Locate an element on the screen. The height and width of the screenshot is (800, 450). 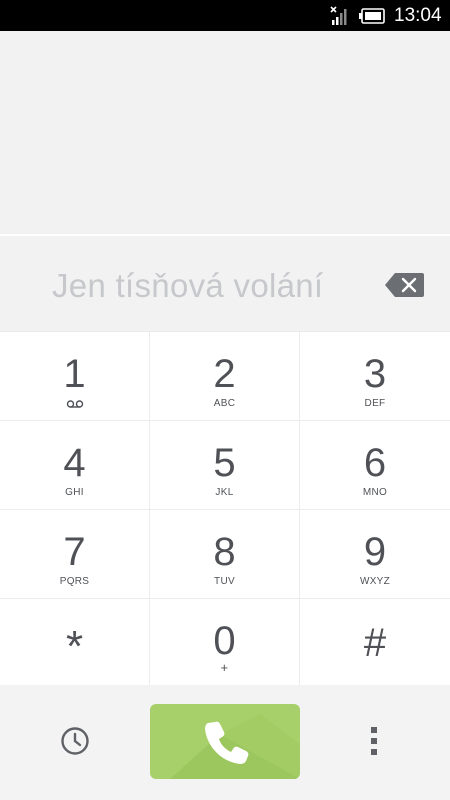
phone-icon is located at coordinates (227, 742).